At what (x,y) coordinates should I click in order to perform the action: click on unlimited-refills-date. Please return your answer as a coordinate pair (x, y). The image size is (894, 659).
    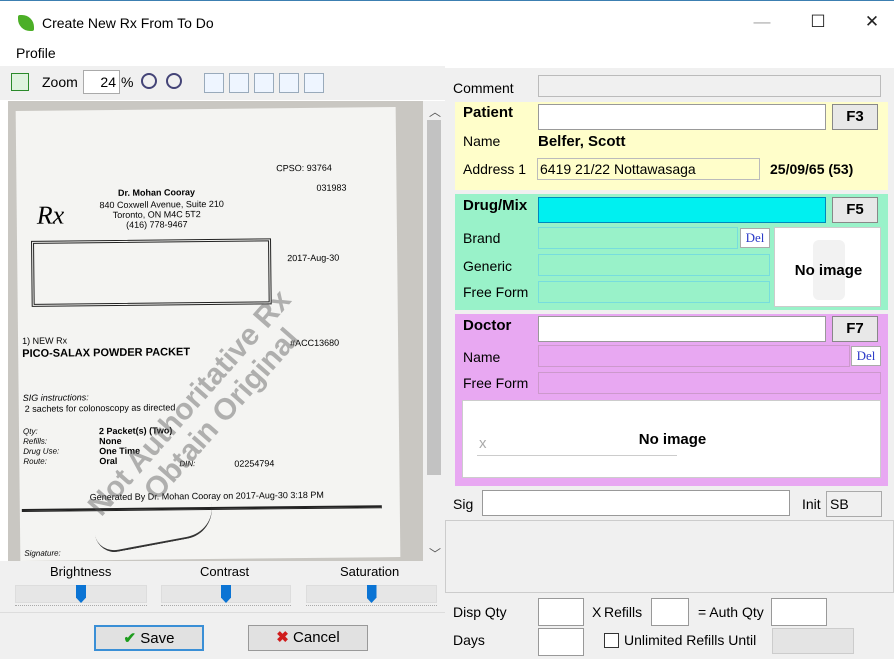
    Looking at the image, I should click on (813, 641).